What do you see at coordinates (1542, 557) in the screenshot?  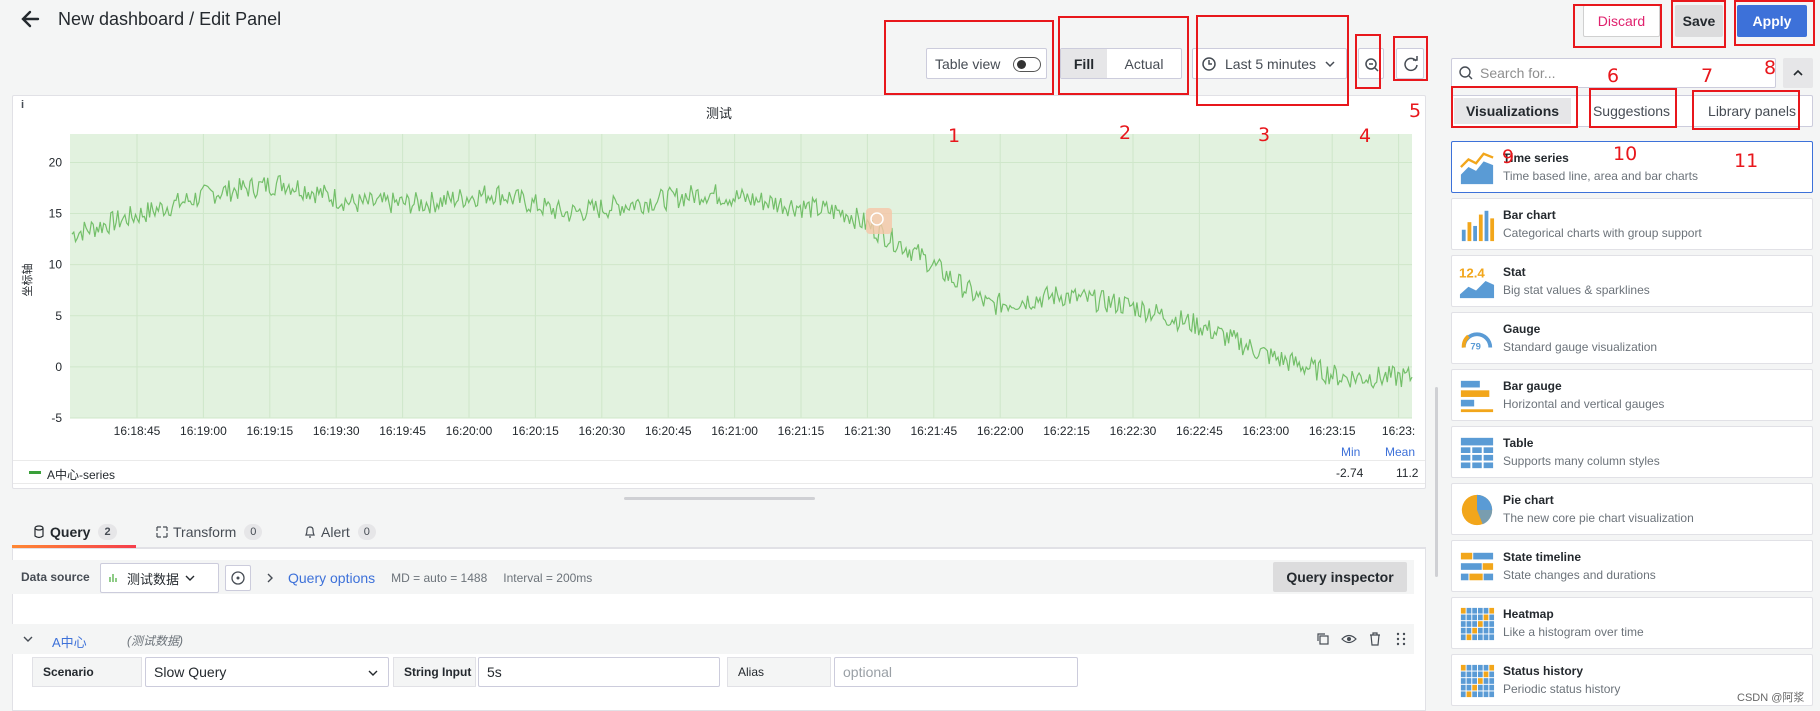 I see `visualization-name: State timeline` at bounding box center [1542, 557].